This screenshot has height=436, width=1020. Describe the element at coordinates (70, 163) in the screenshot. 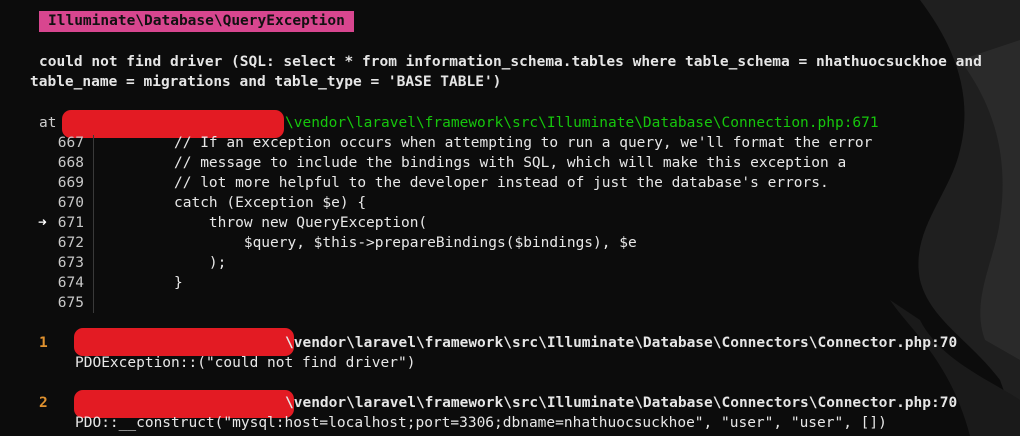

I see `line-number: 668` at that location.